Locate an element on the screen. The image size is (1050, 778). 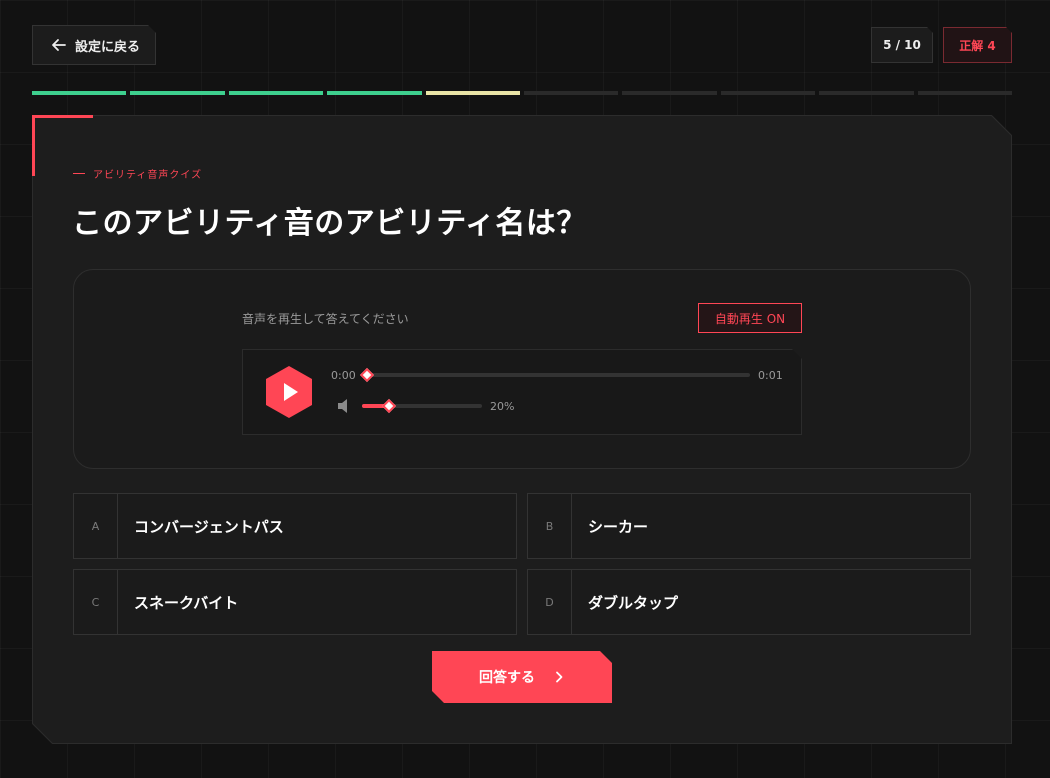
answer-option-c: C スネークバイト is located at coordinates (295, 602).